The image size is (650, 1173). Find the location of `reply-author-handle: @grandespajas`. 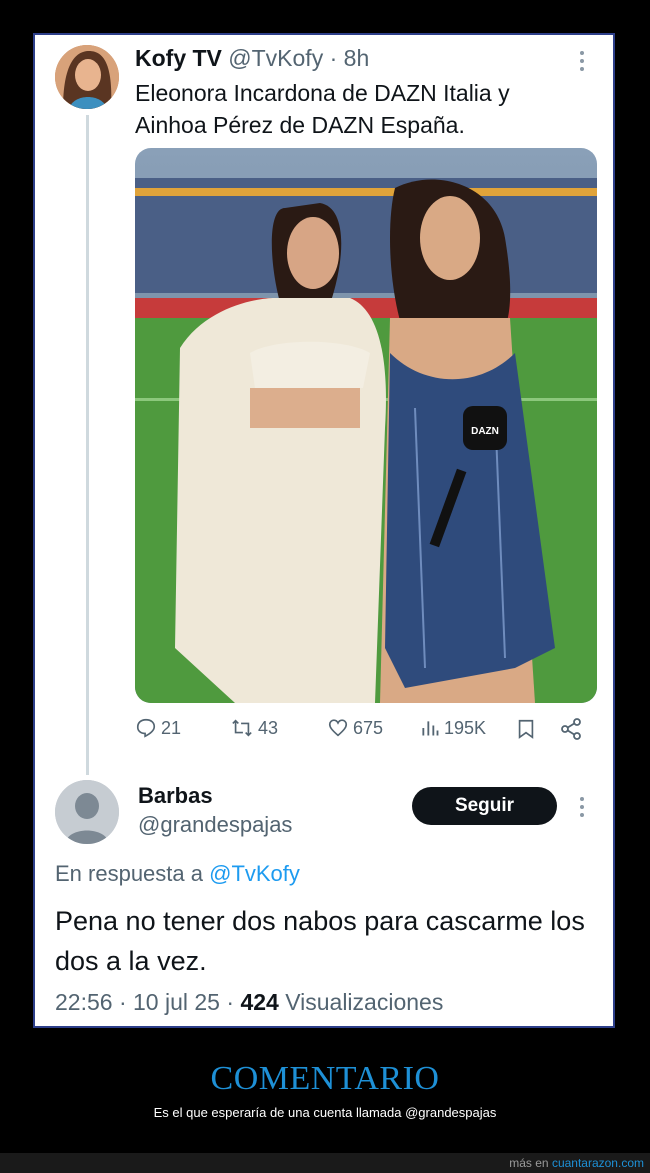

reply-author-handle: @grandespajas is located at coordinates (215, 825).